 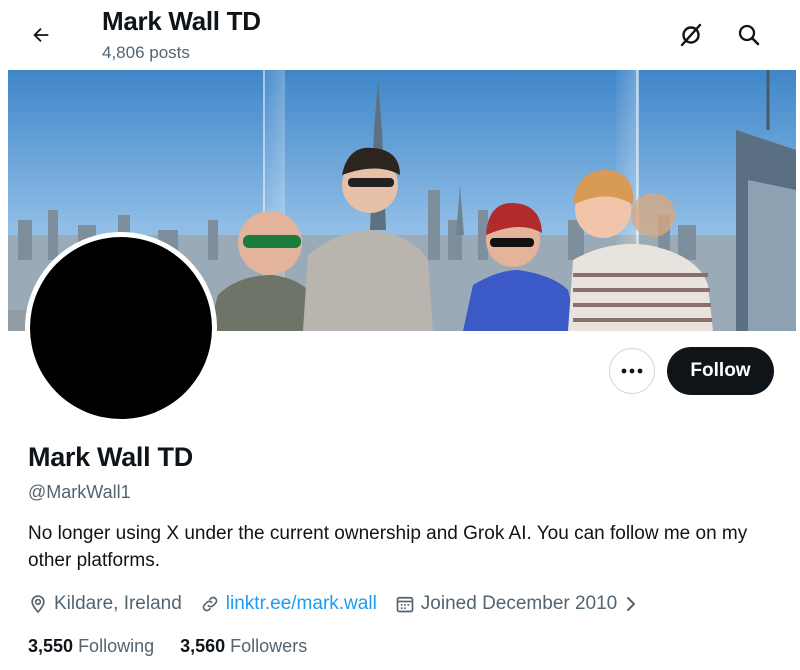 I want to click on joined-text: Joined December 2010, so click(x=519, y=603).